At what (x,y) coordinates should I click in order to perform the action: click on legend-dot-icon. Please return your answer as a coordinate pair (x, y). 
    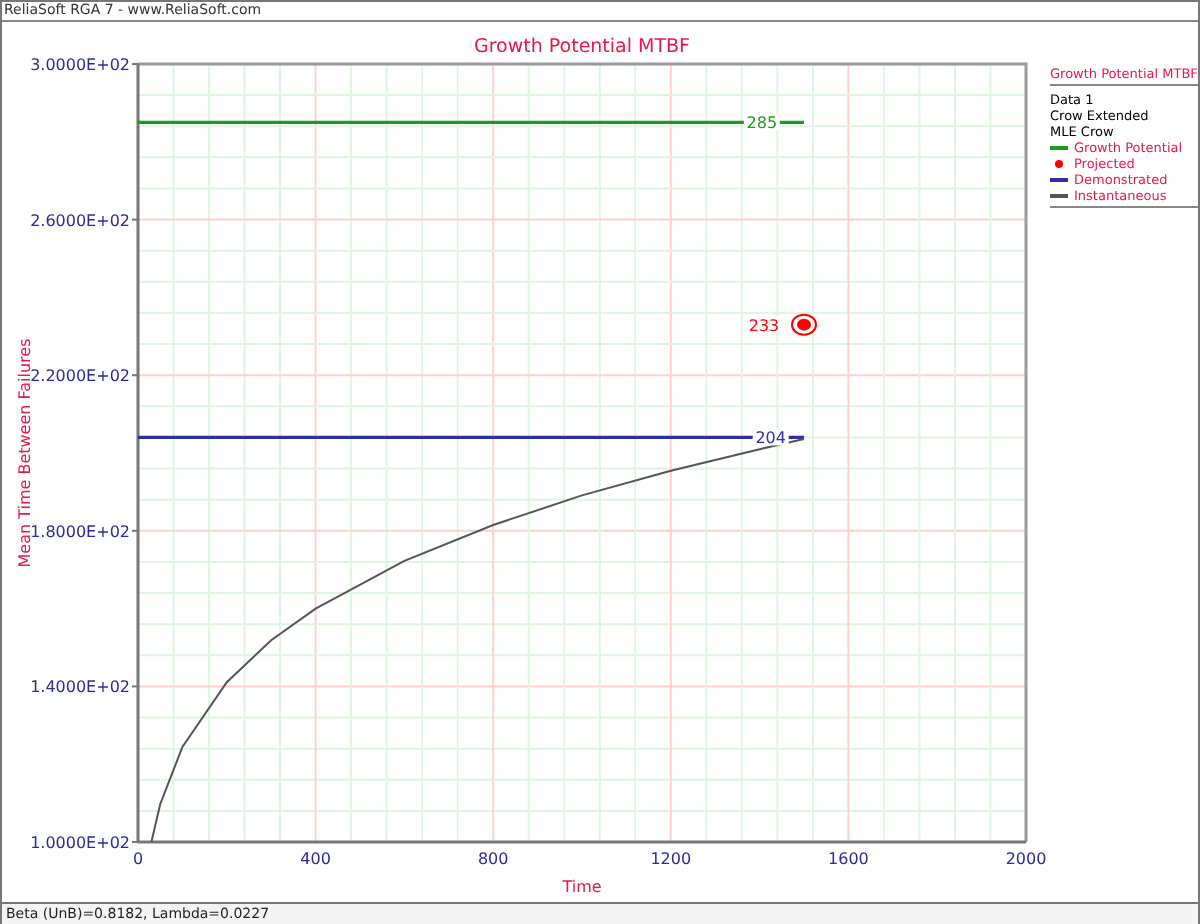
    Looking at the image, I should click on (1059, 164).